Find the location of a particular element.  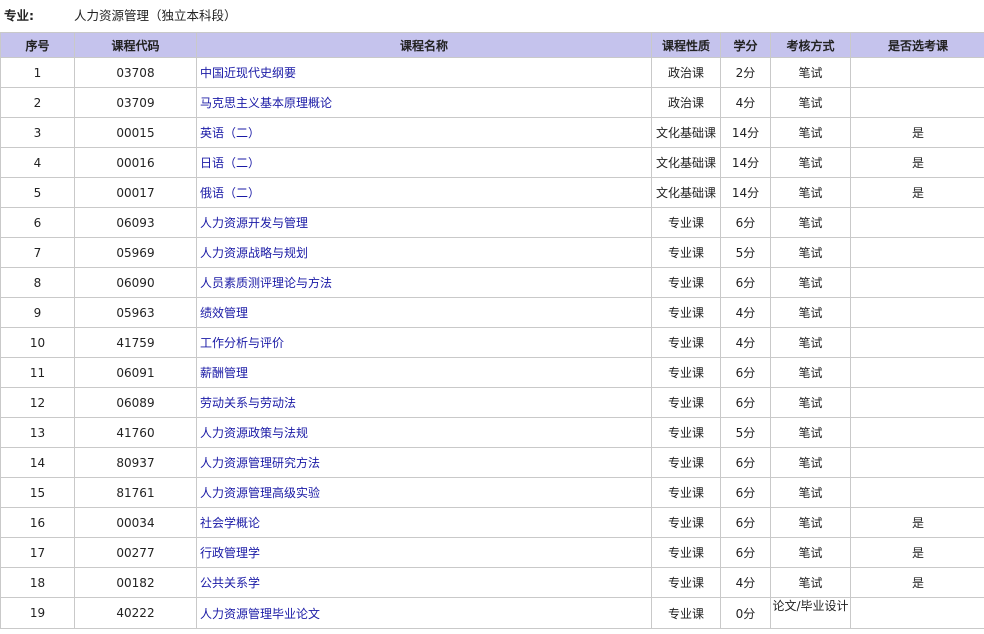

cell-course-name: 人力资源开发与管理 is located at coordinates (424, 222).